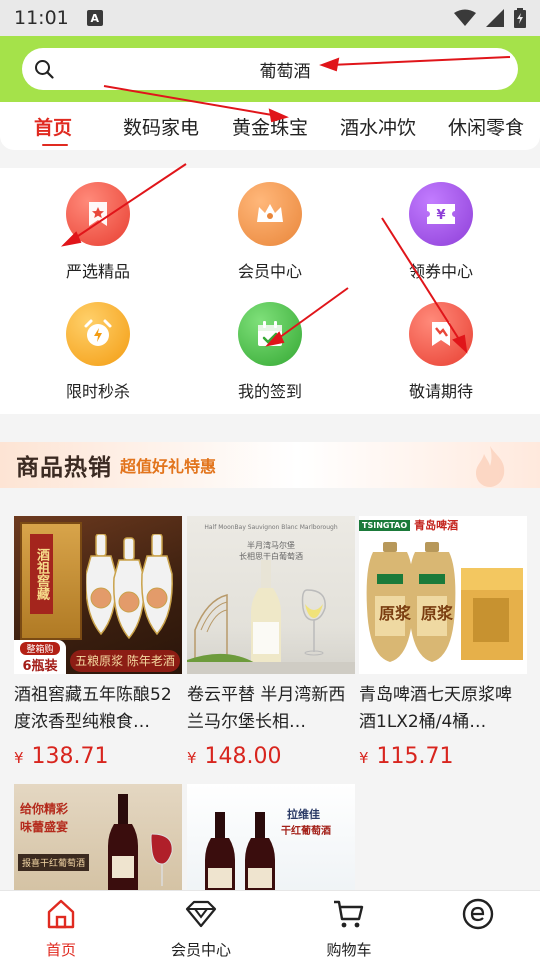 This screenshot has width=540, height=960. Describe the element at coordinates (349, 950) in the screenshot. I see `nav-label: 购物车` at that location.